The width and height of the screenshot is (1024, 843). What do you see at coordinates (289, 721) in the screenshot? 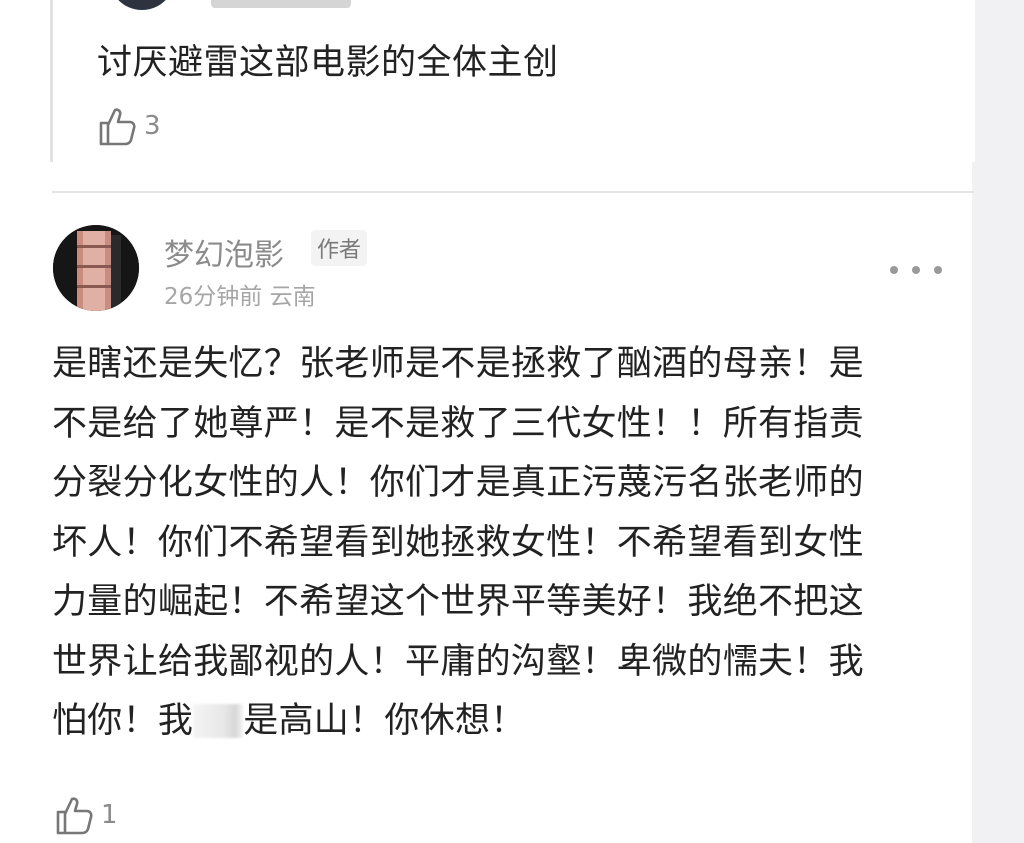
I see `comment-line: 怕你！我 是高山！你休想！` at bounding box center [289, 721].